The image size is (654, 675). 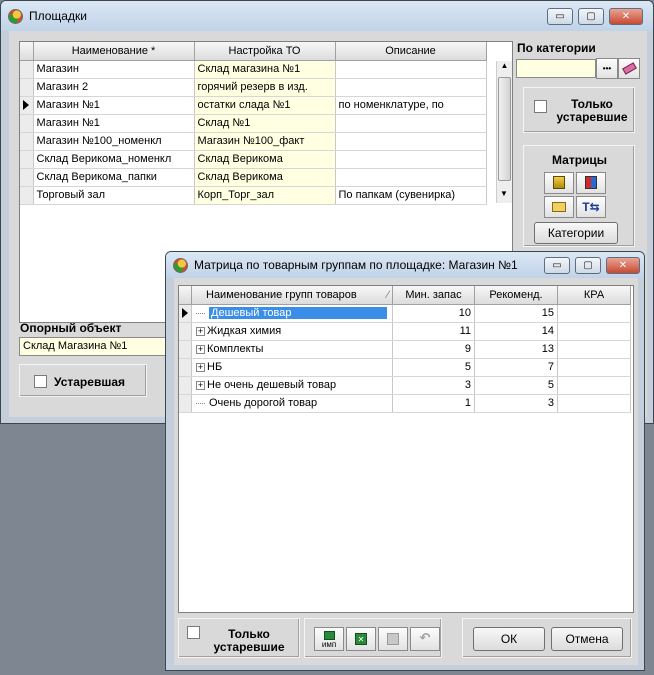 What do you see at coordinates (265, 123) in the screenshot?
I see `site-setting-cell: Склад №1` at bounding box center [265, 123].